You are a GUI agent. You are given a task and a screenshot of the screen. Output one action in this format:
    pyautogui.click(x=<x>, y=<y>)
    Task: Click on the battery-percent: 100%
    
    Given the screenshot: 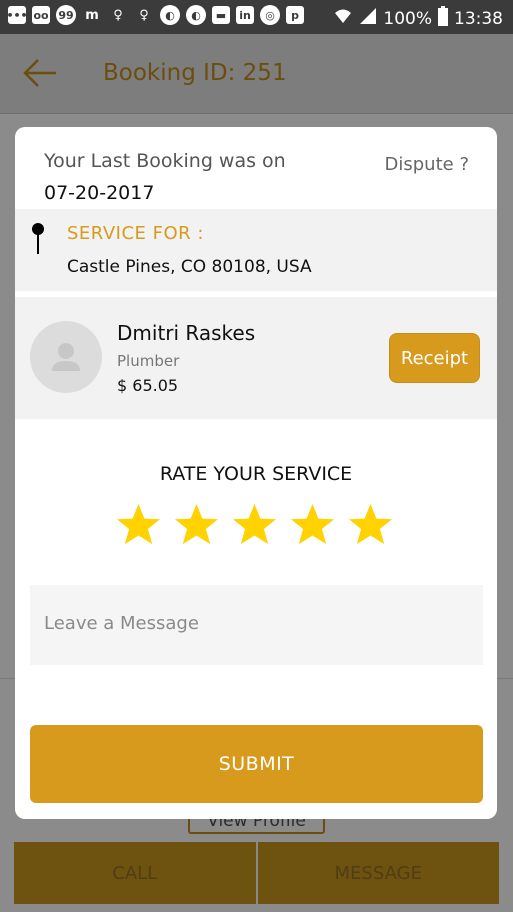 What is the action you would take?
    pyautogui.click(x=407, y=18)
    